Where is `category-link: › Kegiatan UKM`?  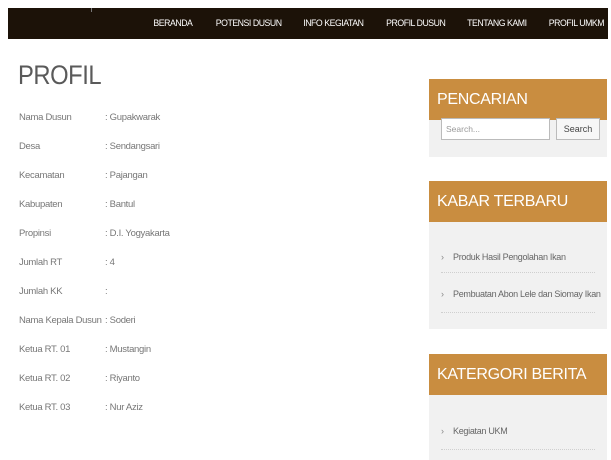
category-link: › Kegiatan UKM is located at coordinates (518, 432).